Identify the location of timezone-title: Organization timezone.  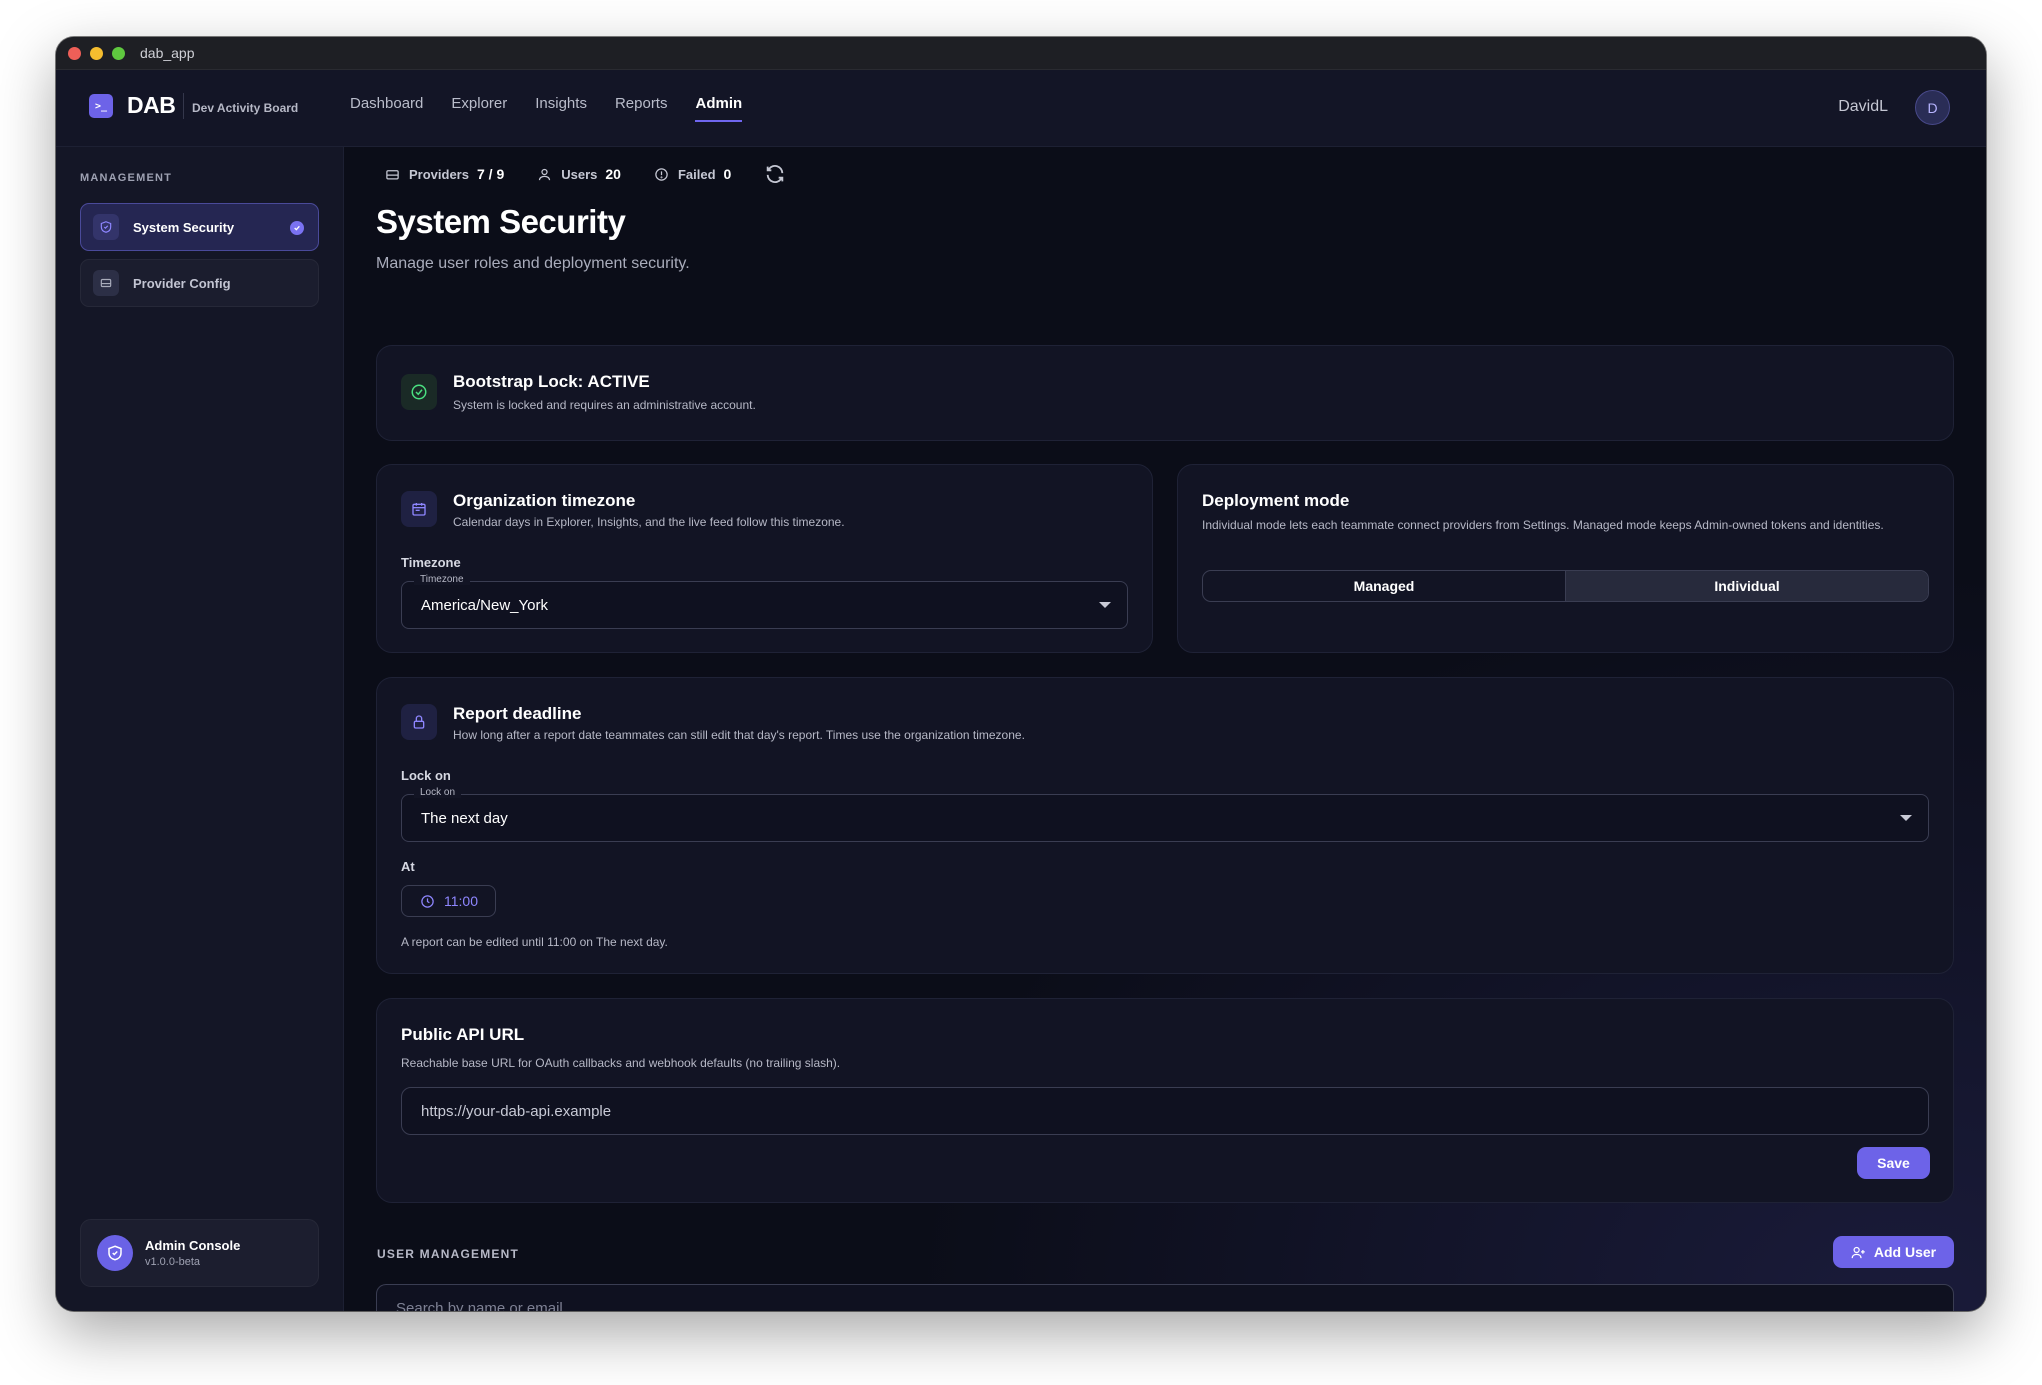
(544, 500).